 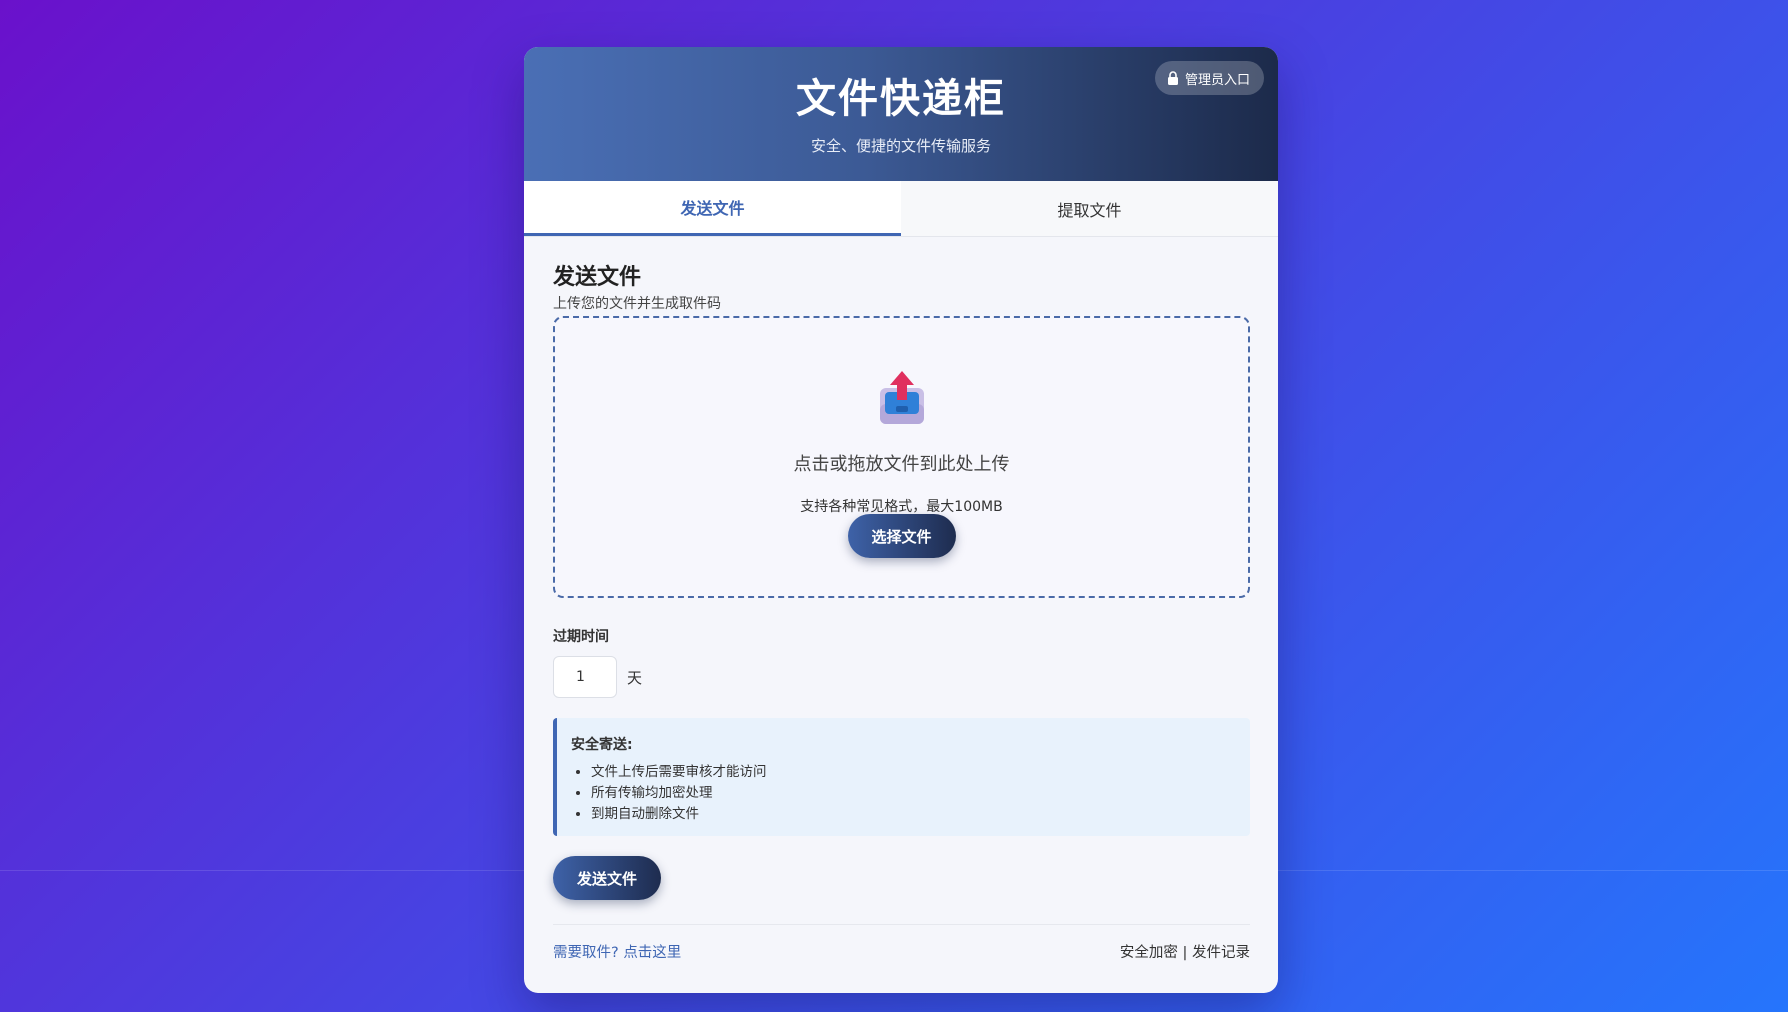 I want to click on secure-encryption-link: 安全加密, so click(x=1149, y=953).